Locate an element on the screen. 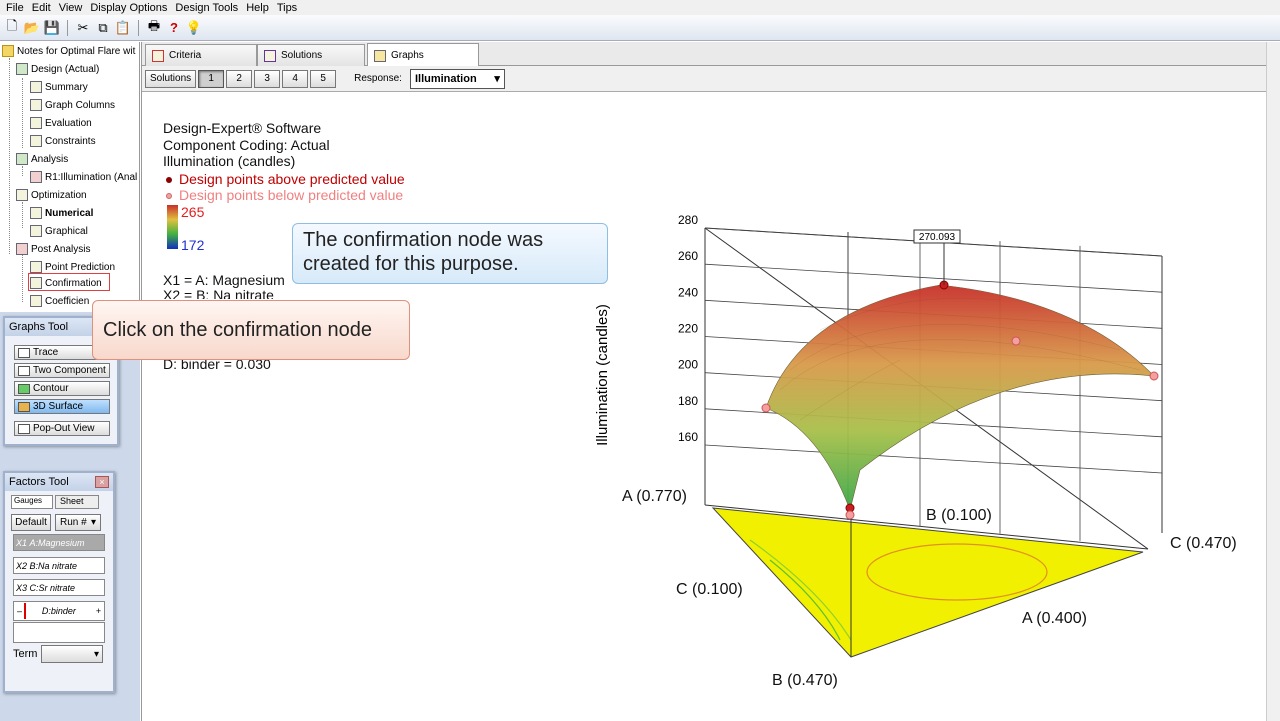 The width and height of the screenshot is (1280, 721). legend-x1: X1 = A: Magnesium is located at coordinates (224, 280).